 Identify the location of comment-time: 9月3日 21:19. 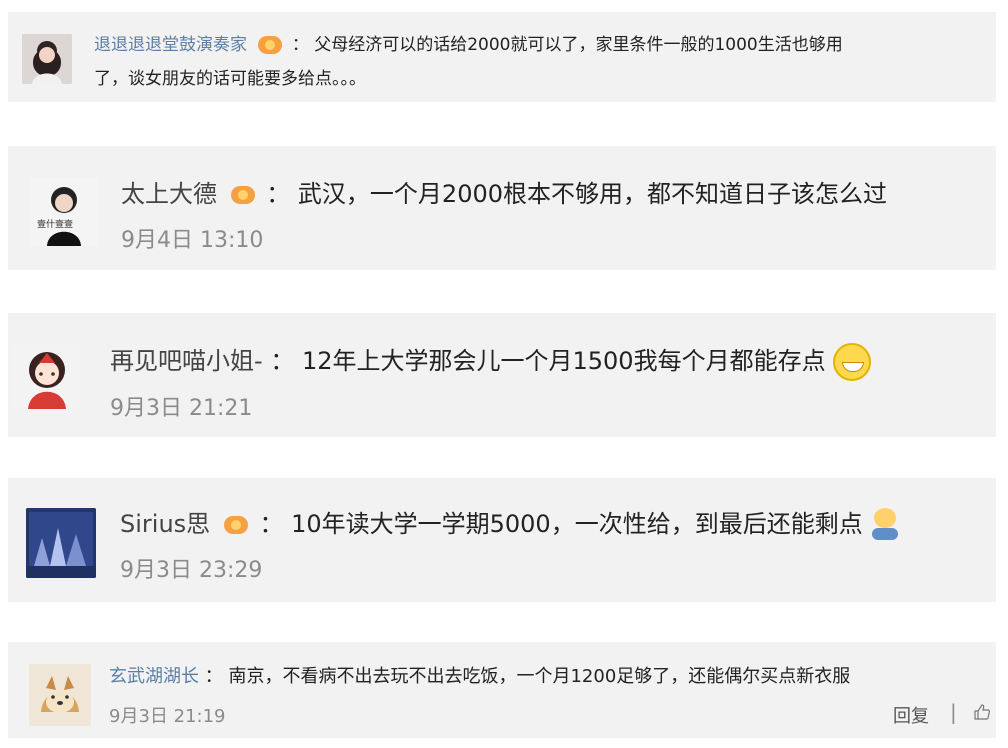
(167, 716).